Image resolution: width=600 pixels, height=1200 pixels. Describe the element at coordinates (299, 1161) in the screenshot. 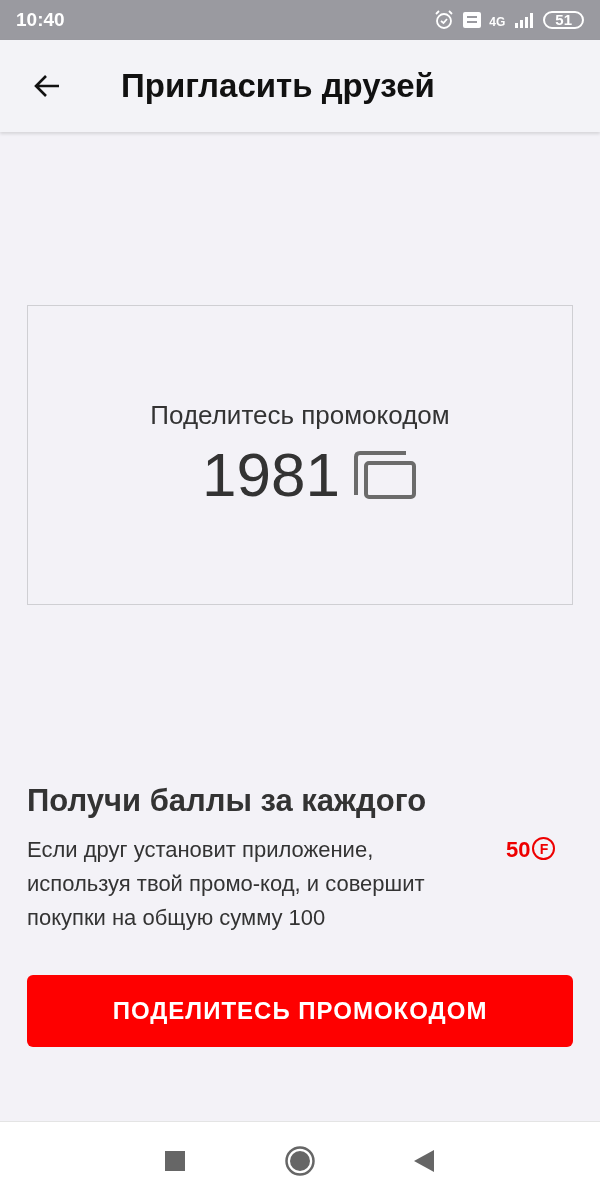

I see `home-icon` at that location.